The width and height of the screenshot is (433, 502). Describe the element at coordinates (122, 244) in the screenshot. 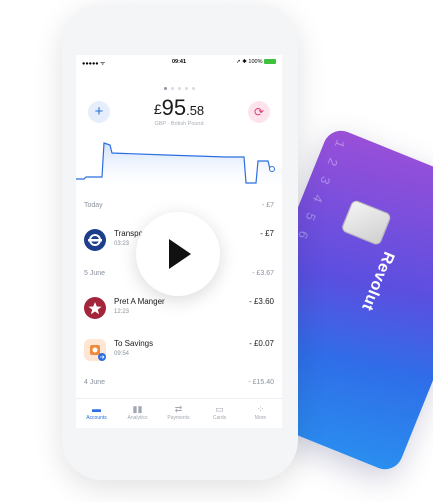

I see `transaction-time: 03:23` at that location.